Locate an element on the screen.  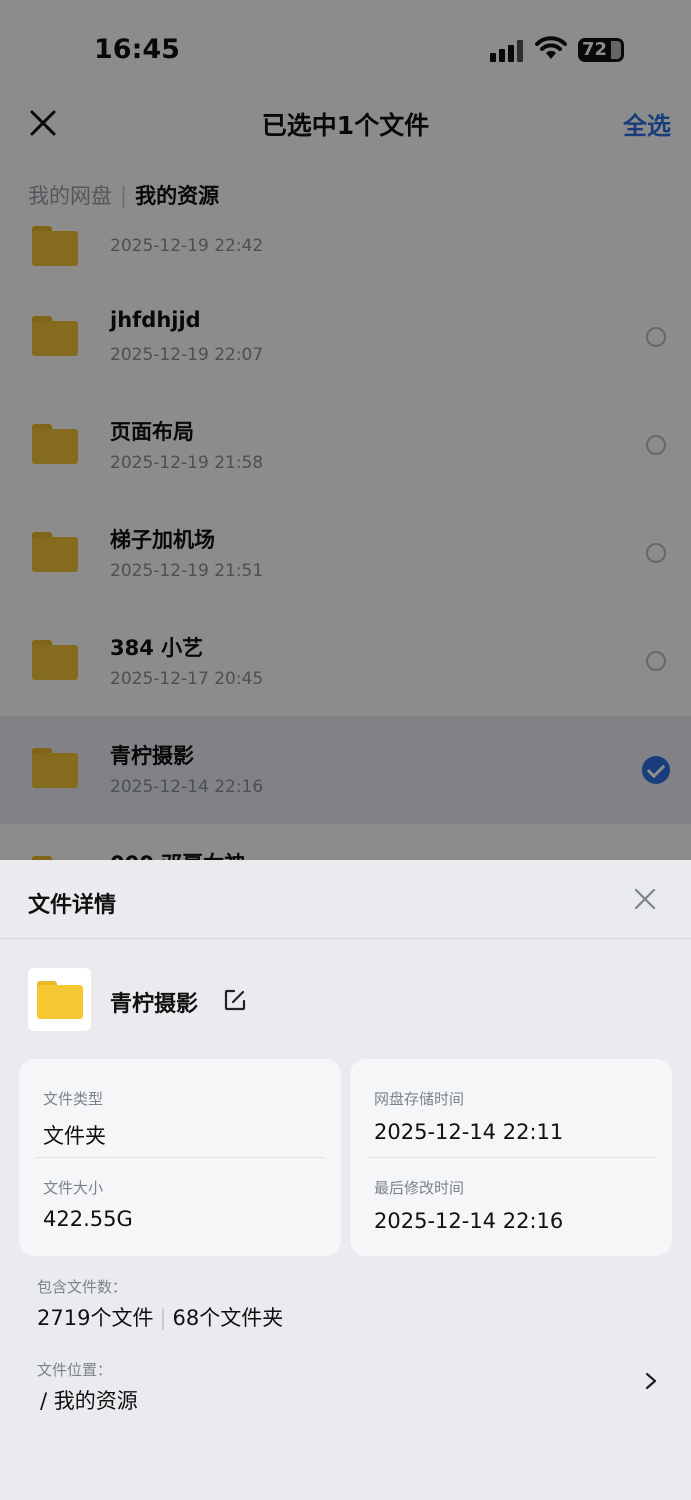
file-type-label: 文件类型 is located at coordinates (73, 1099).